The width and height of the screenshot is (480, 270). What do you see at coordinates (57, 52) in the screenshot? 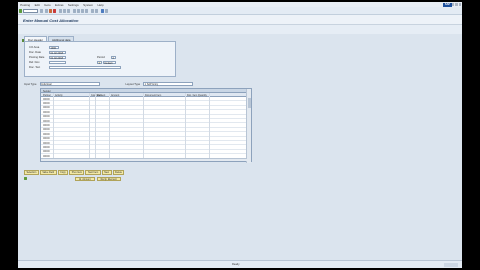
I see `doc-date-field: 01.02.2018` at bounding box center [57, 52].